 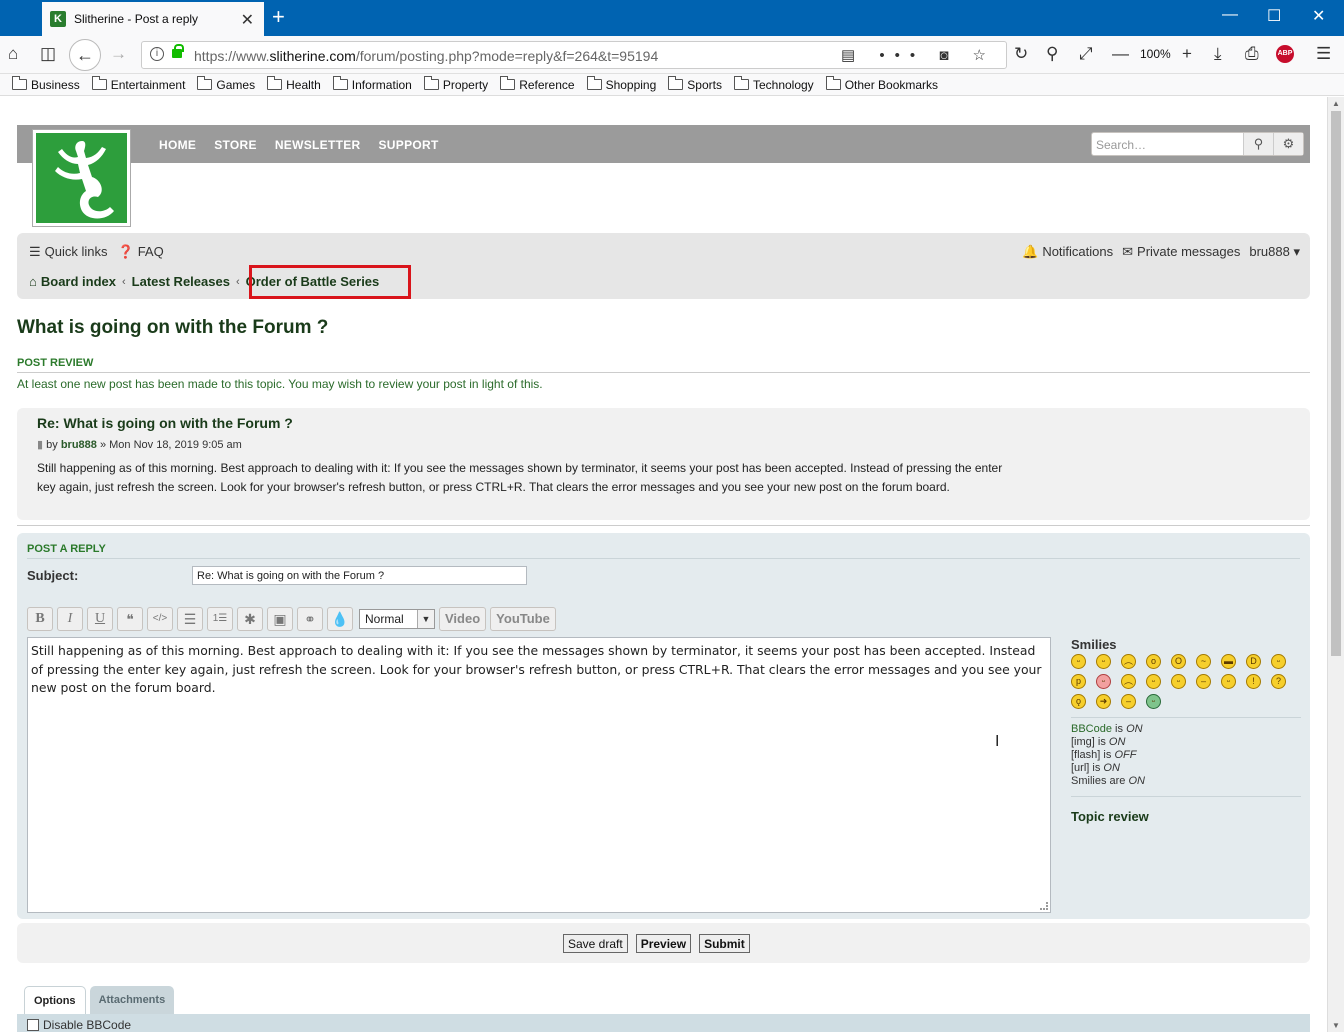 What do you see at coordinates (172, 328) in the screenshot?
I see `page-title: What is going on with the Forum ?` at bounding box center [172, 328].